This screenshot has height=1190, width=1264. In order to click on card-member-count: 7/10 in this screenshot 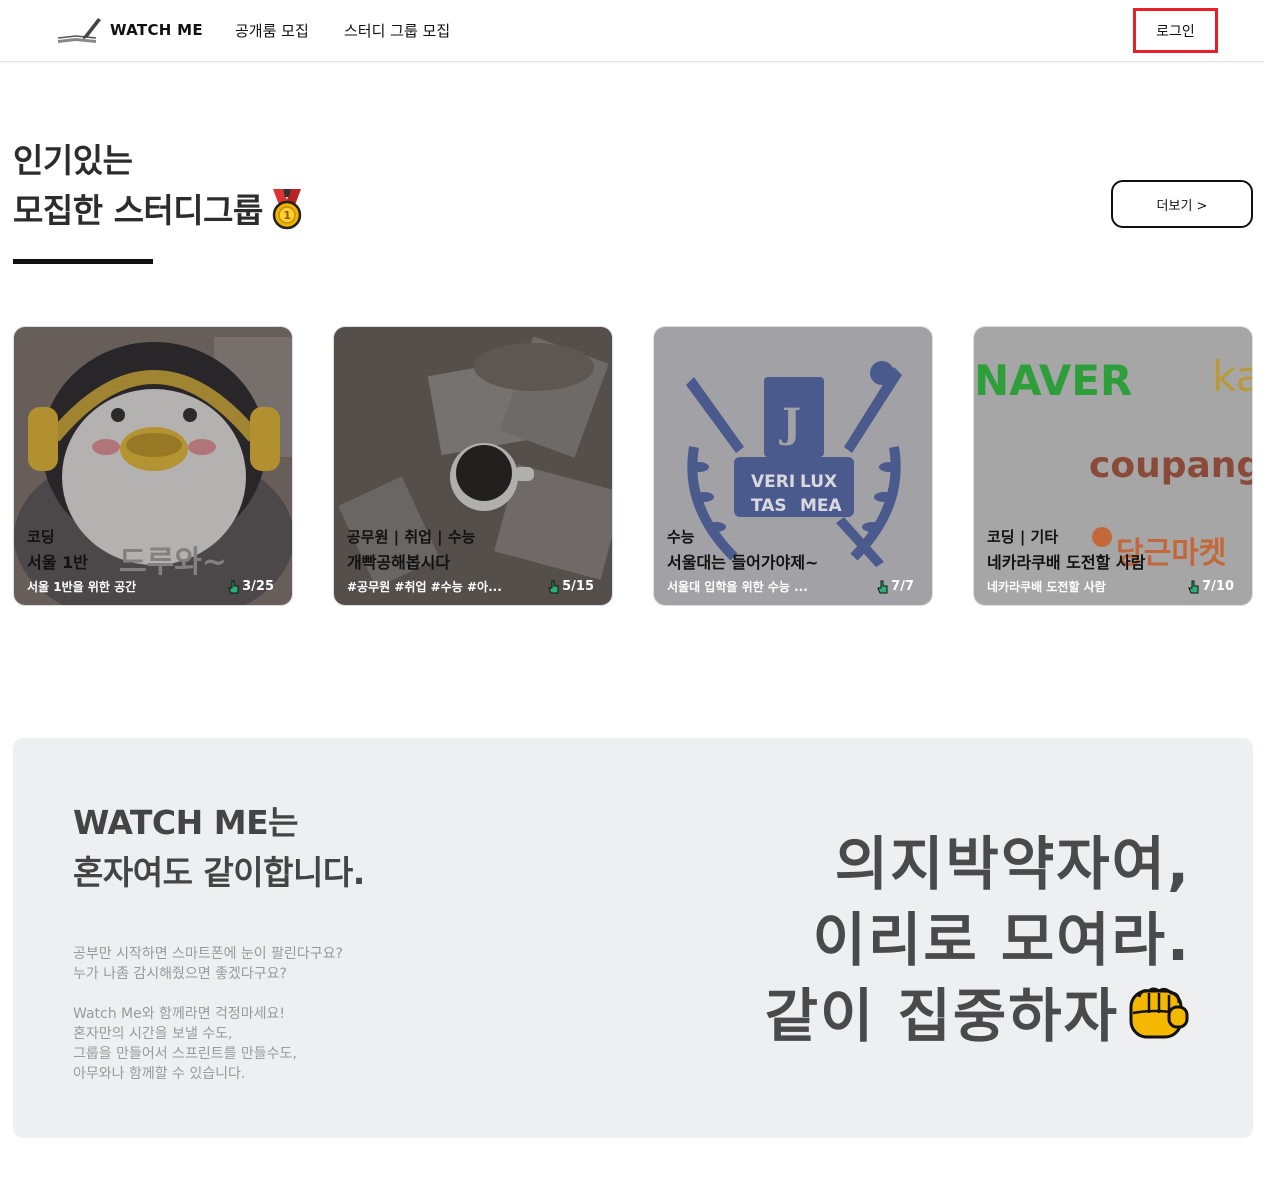, I will do `click(1211, 586)`.